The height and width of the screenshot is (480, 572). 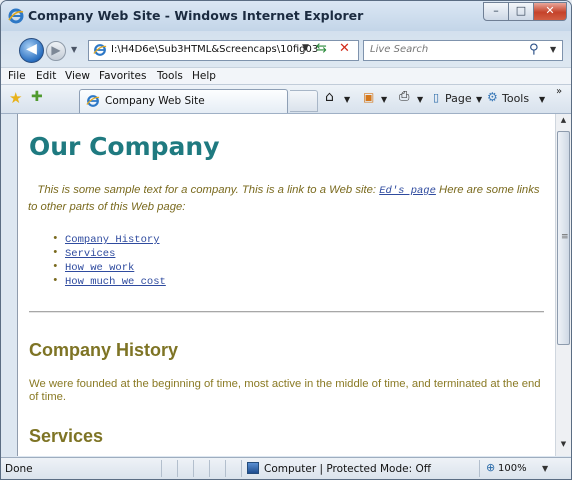 What do you see at coordinates (124, 146) in the screenshot?
I see `page-heading: Our Company` at bounding box center [124, 146].